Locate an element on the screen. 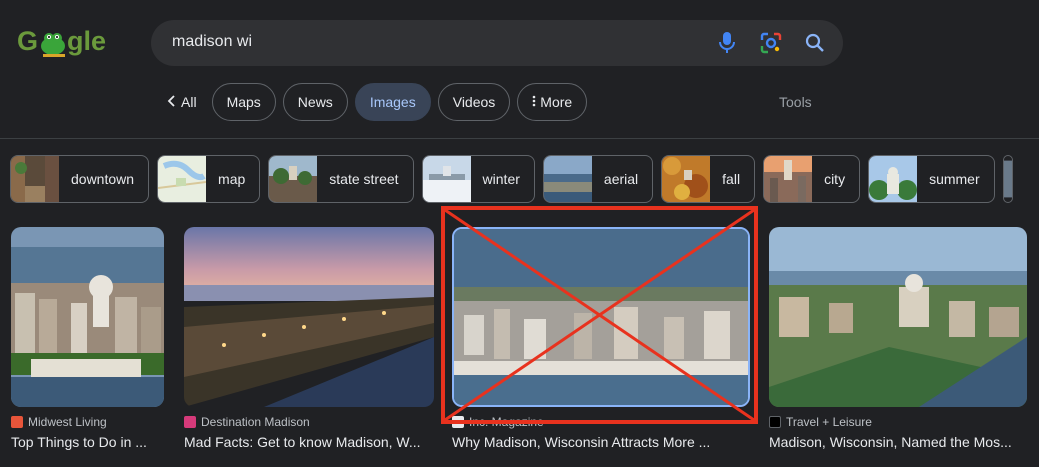 The width and height of the screenshot is (1039, 467). tab-all-label: All is located at coordinates (189, 102).